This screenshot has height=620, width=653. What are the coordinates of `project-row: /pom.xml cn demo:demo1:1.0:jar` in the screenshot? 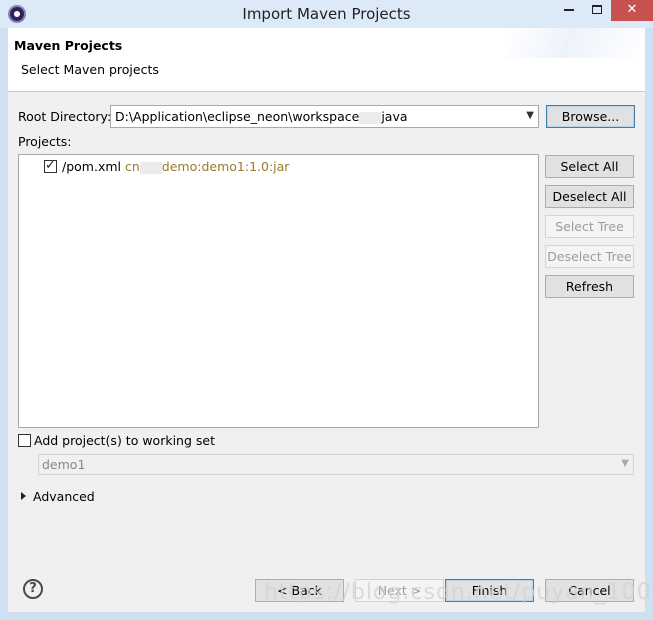 It's located at (278, 166).